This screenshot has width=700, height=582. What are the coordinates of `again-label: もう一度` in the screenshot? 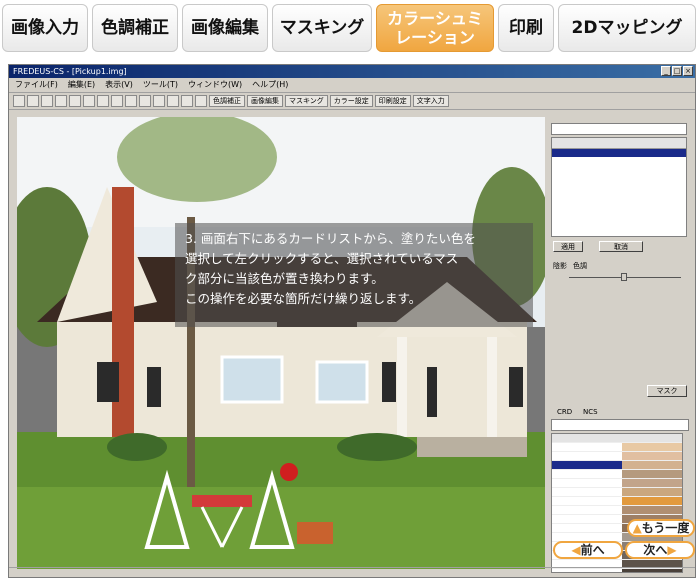 It's located at (665, 528).